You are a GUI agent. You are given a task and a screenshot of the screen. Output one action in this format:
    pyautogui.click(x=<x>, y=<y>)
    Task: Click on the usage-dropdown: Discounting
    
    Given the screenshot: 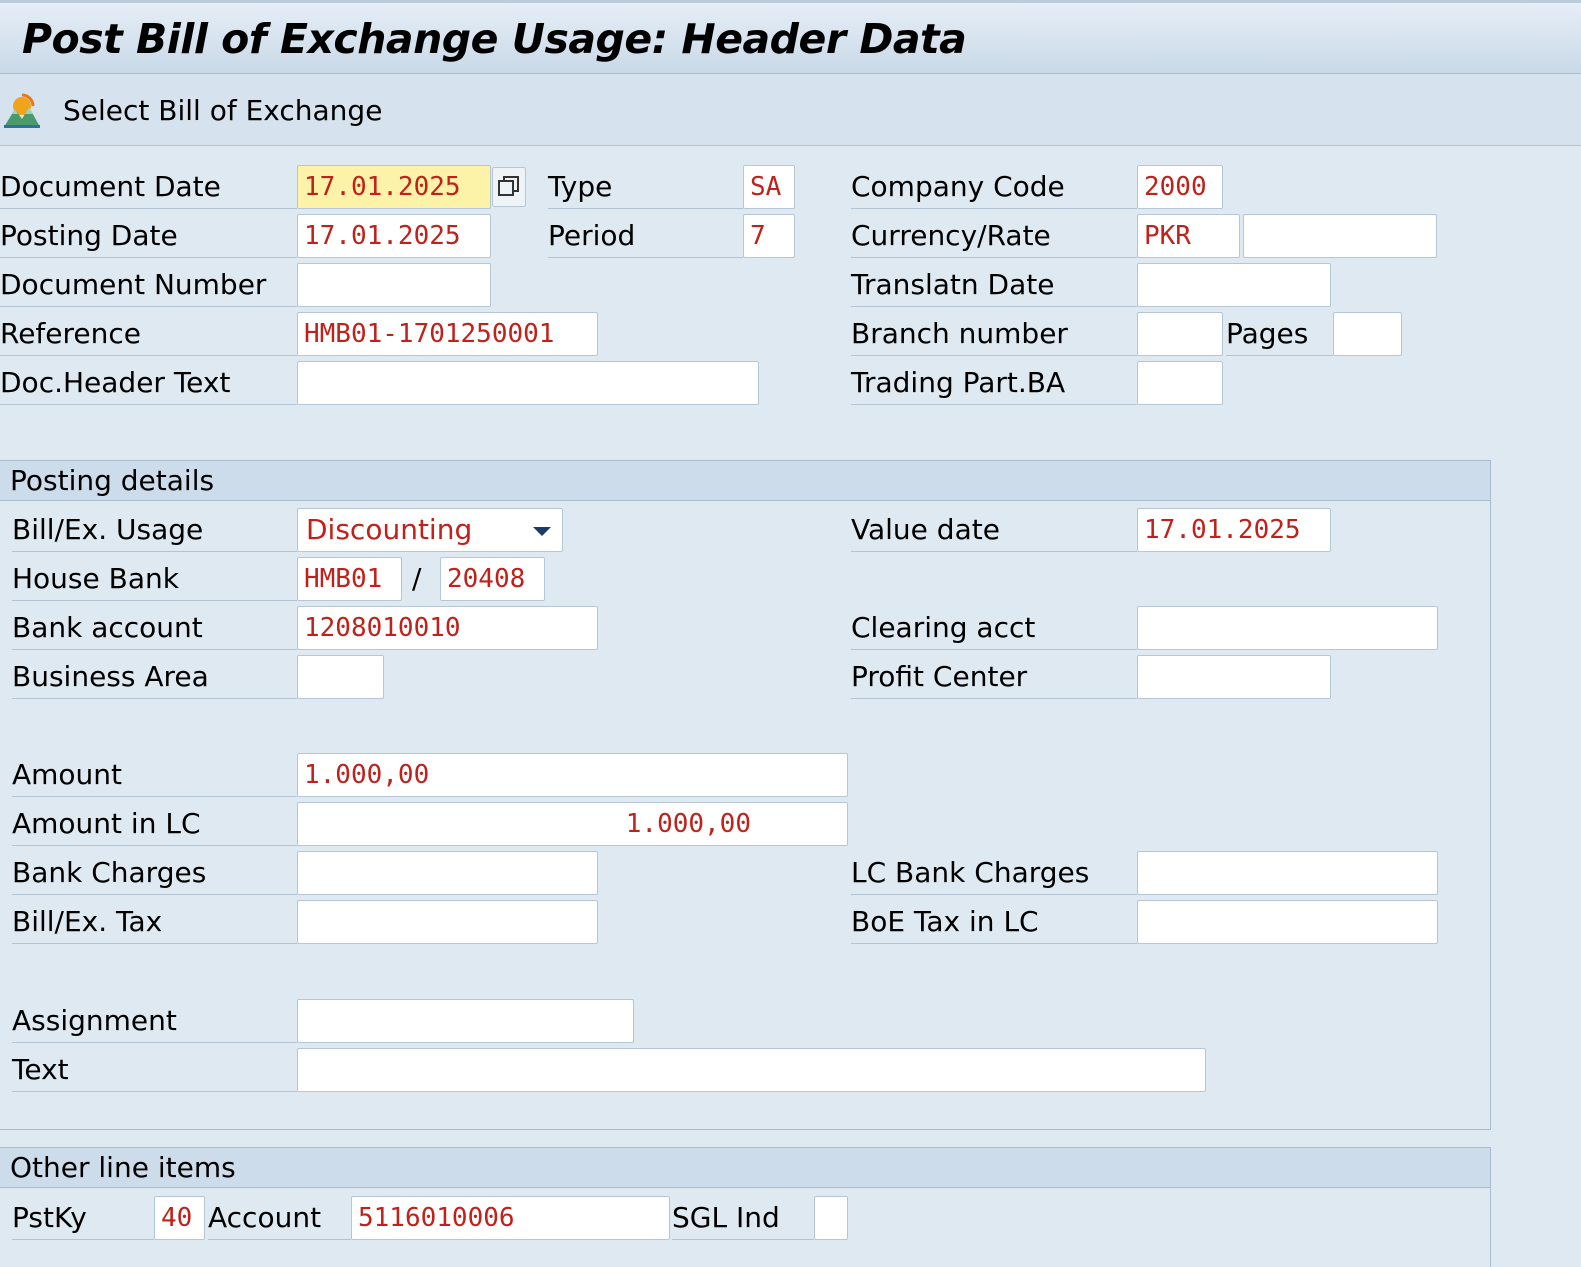 What is the action you would take?
    pyautogui.click(x=430, y=530)
    